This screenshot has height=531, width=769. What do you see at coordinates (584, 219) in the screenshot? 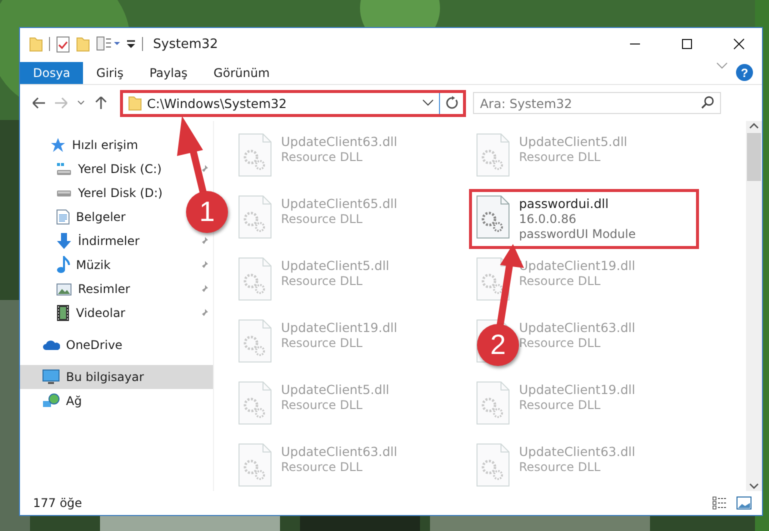
I see `file-item: passwordui.dll 16.0.0.86 passwordUI Module` at bounding box center [584, 219].